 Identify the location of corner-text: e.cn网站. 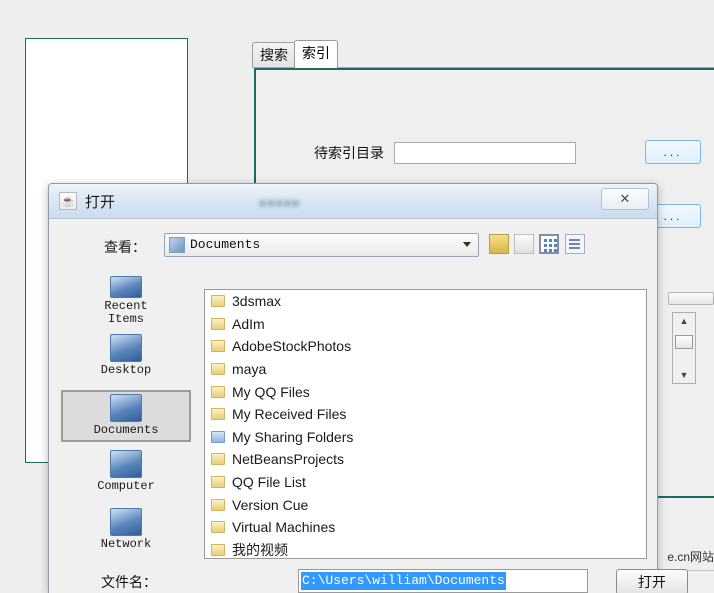
(690, 557).